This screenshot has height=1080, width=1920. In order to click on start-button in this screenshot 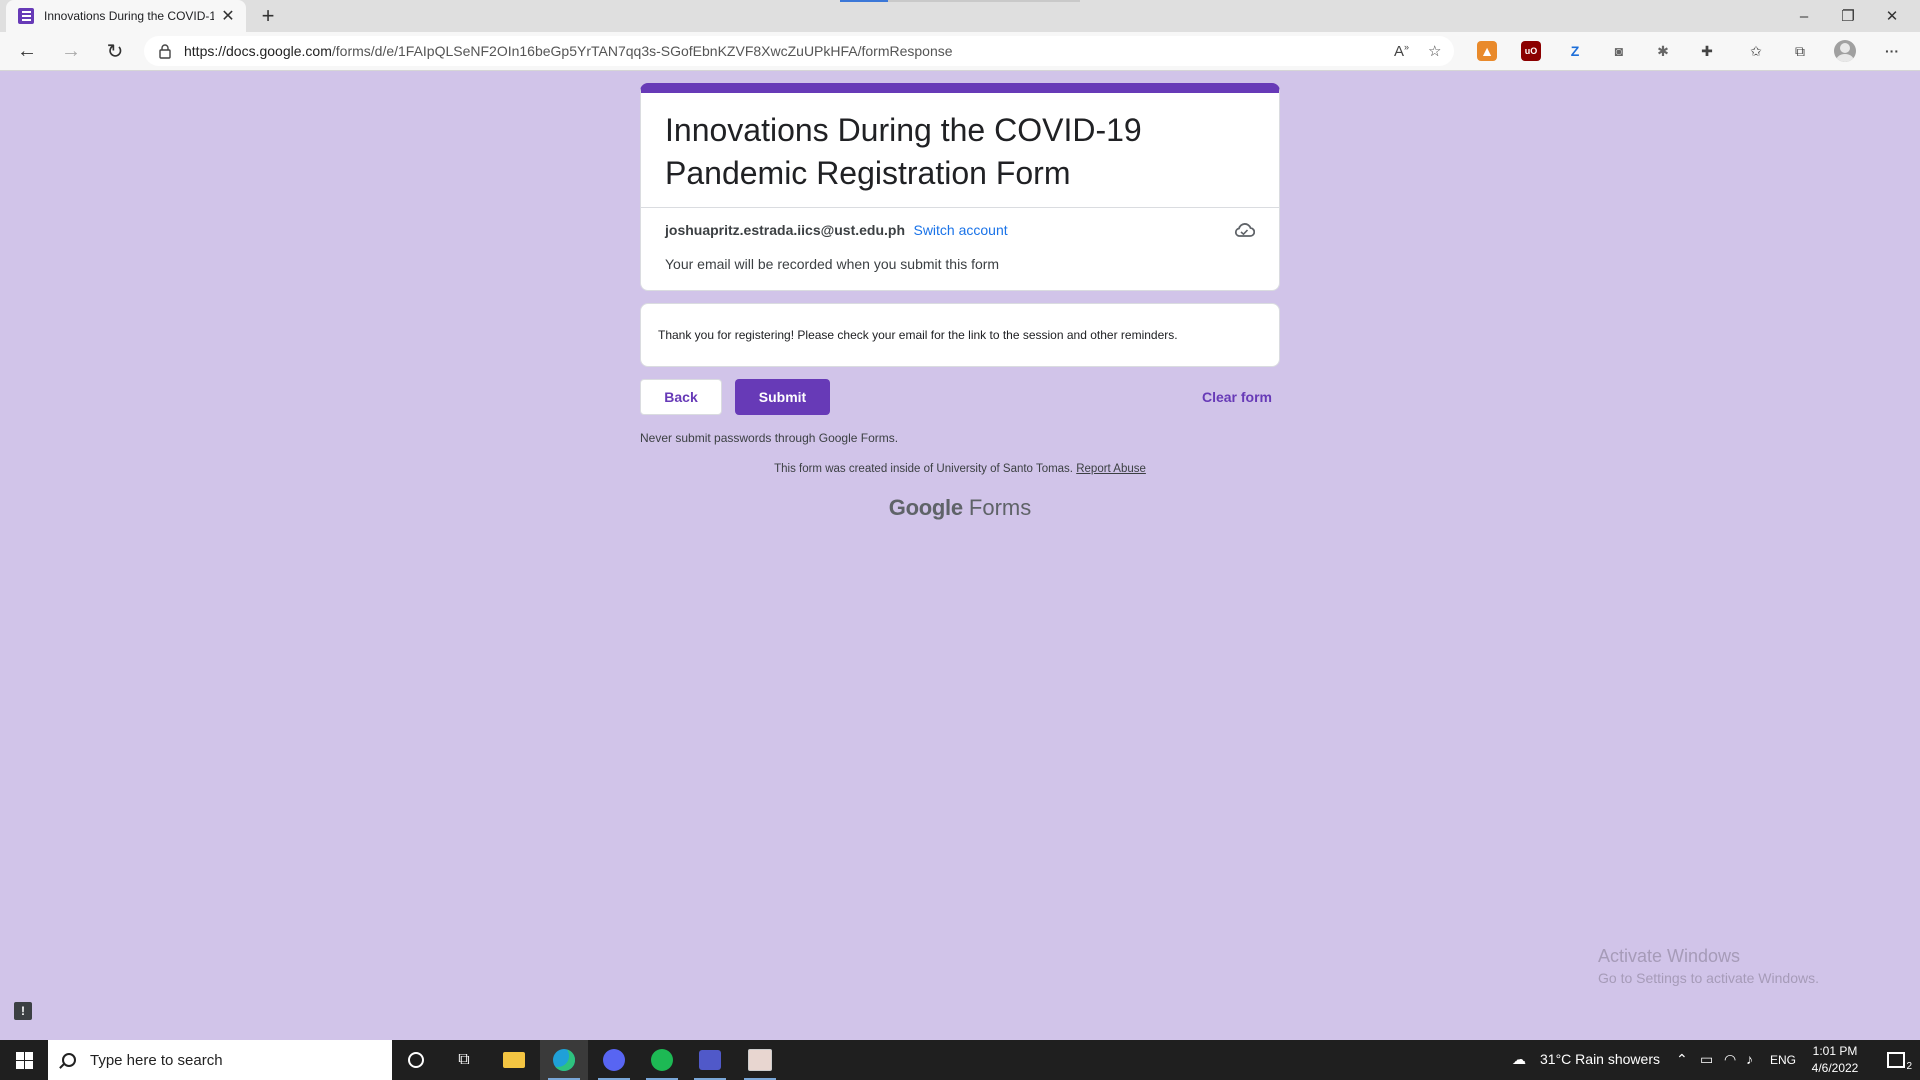, I will do `click(24, 1060)`.